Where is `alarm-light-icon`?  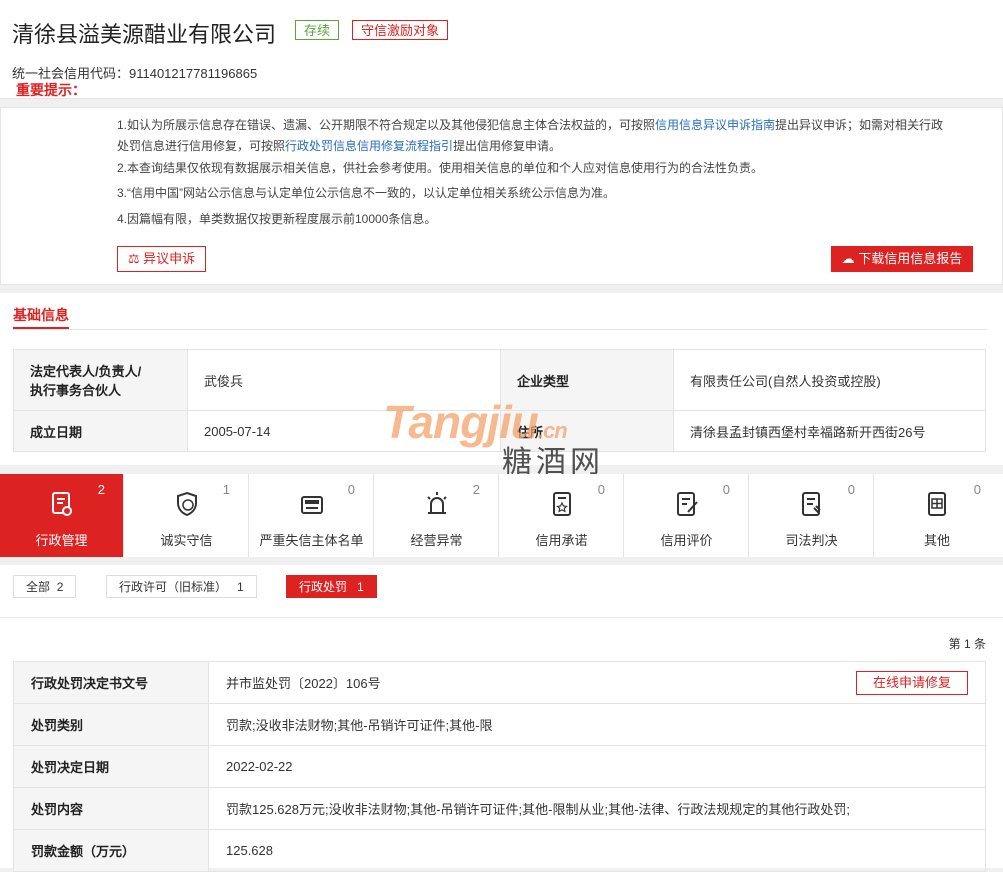 alarm-light-icon is located at coordinates (437, 504).